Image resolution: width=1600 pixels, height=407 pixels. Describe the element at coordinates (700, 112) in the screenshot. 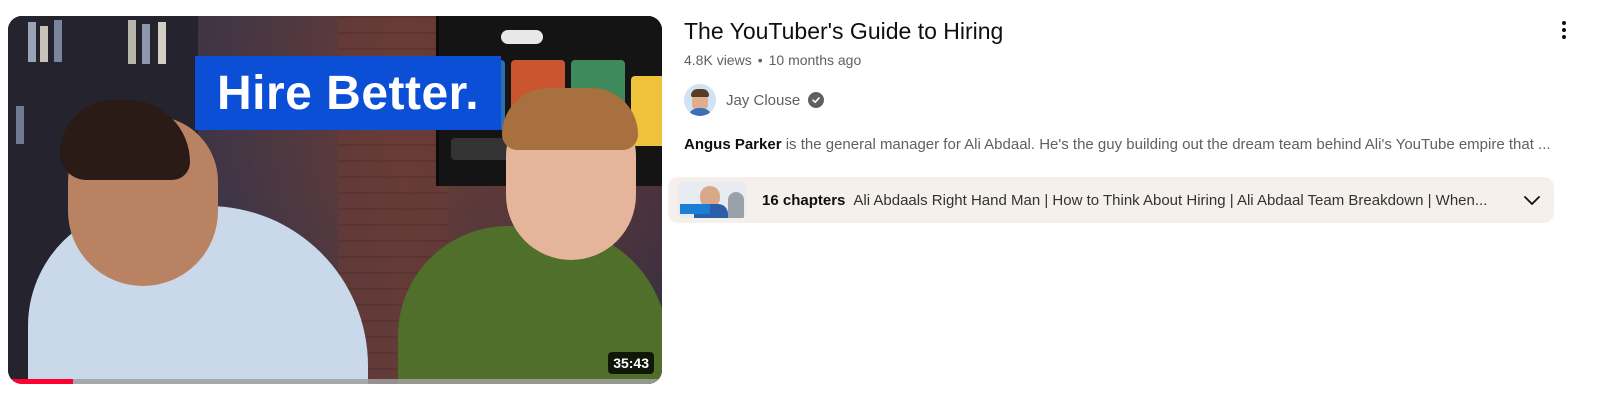

I see `avatar-shirt` at that location.